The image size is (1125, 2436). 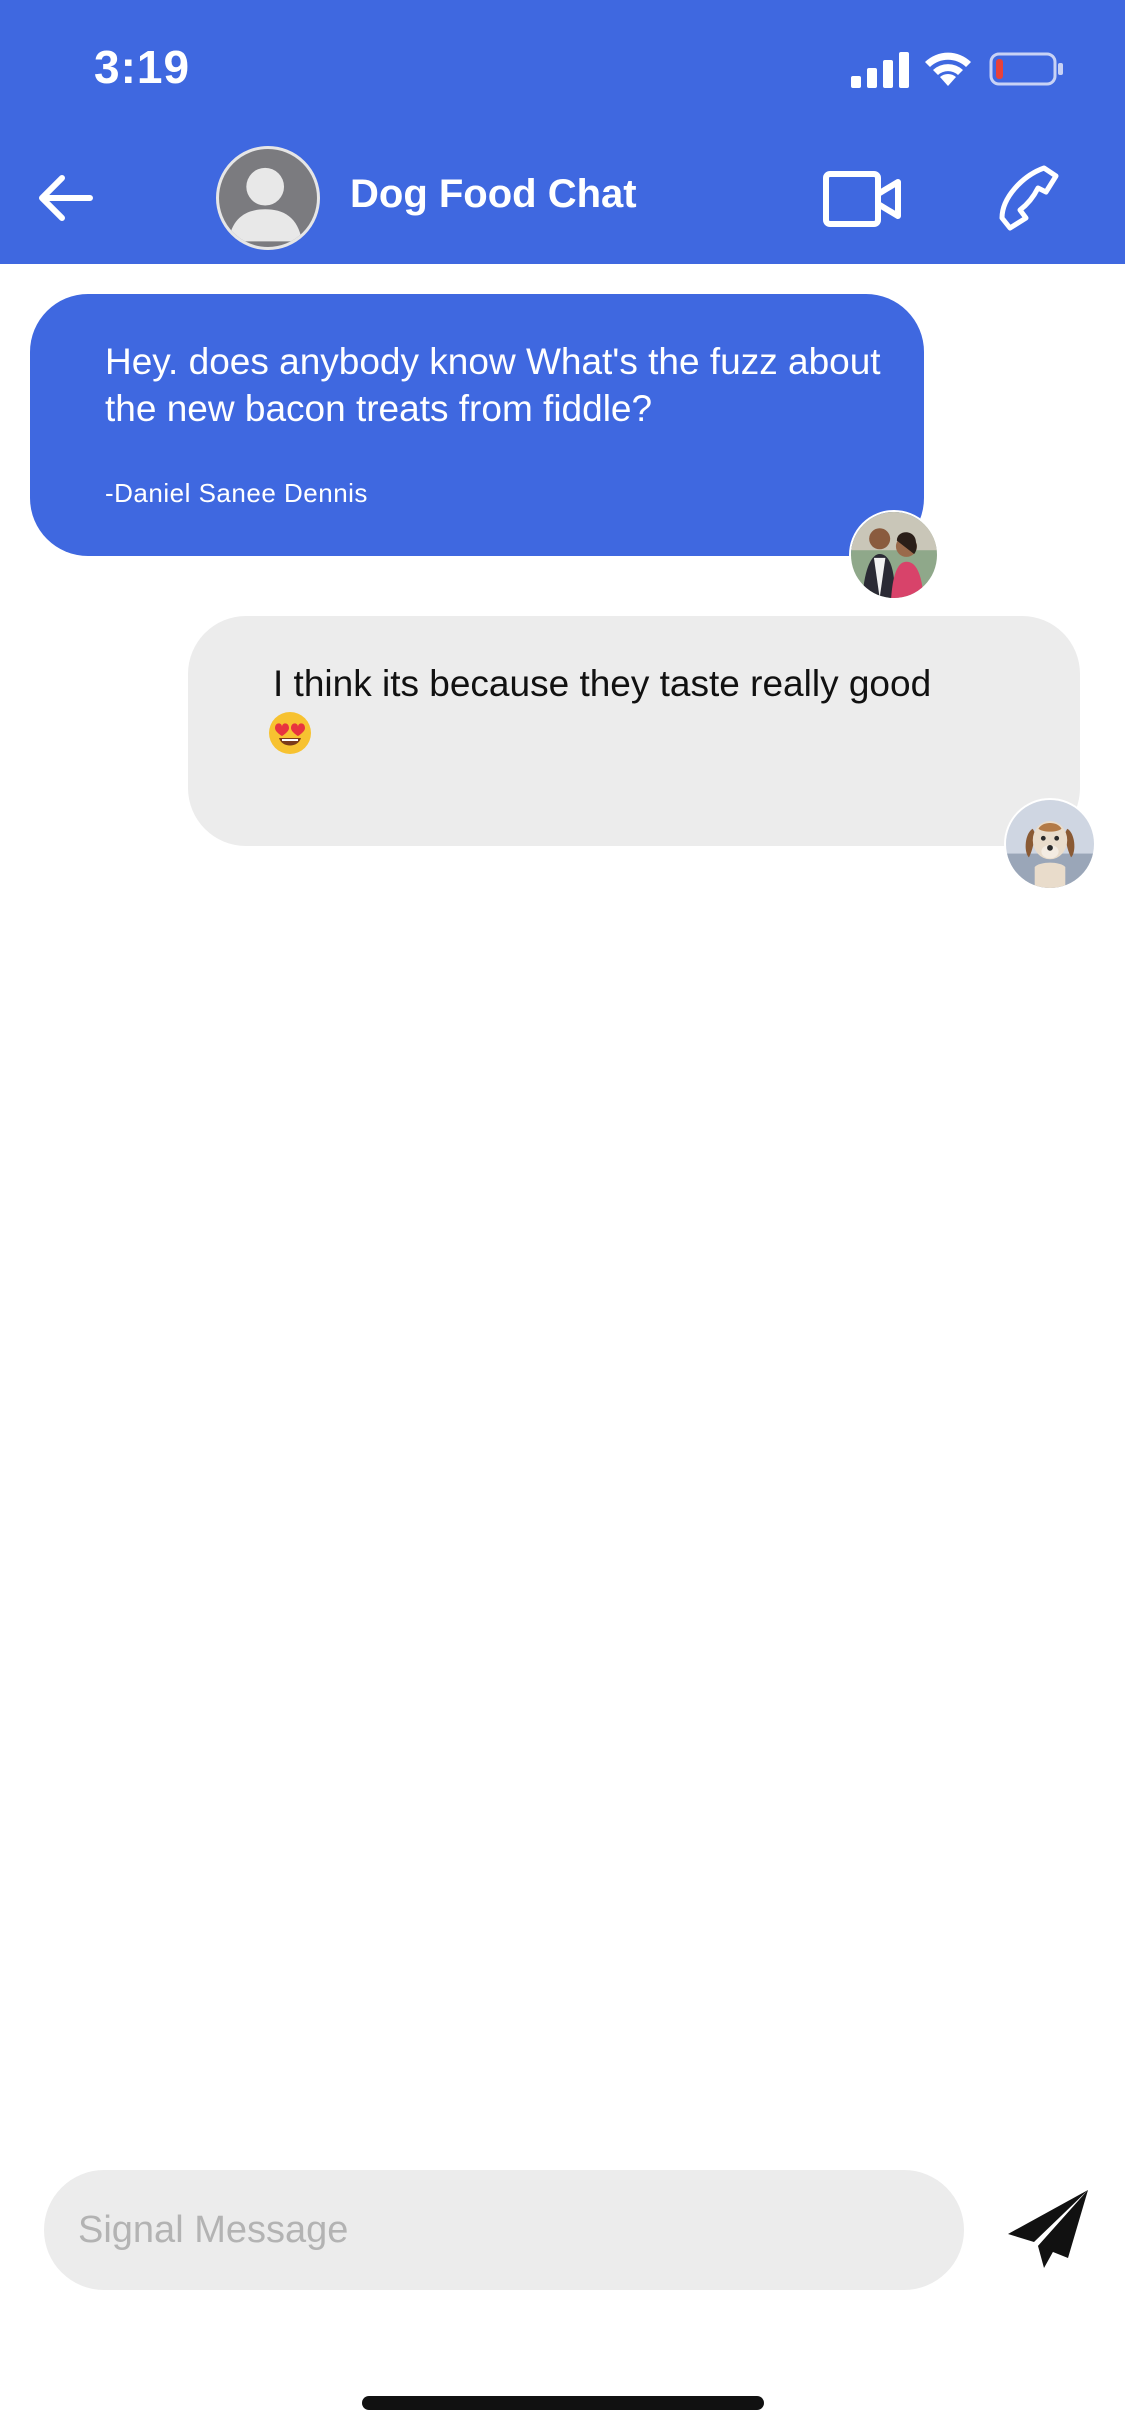 What do you see at coordinates (265, 204) in the screenshot?
I see `person-silhouette-icon` at bounding box center [265, 204].